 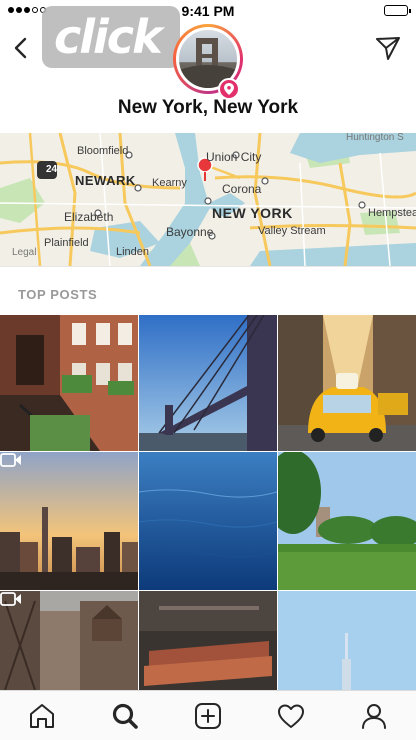 What do you see at coordinates (52, 169) in the screenshot?
I see `route-shield: 24` at bounding box center [52, 169].